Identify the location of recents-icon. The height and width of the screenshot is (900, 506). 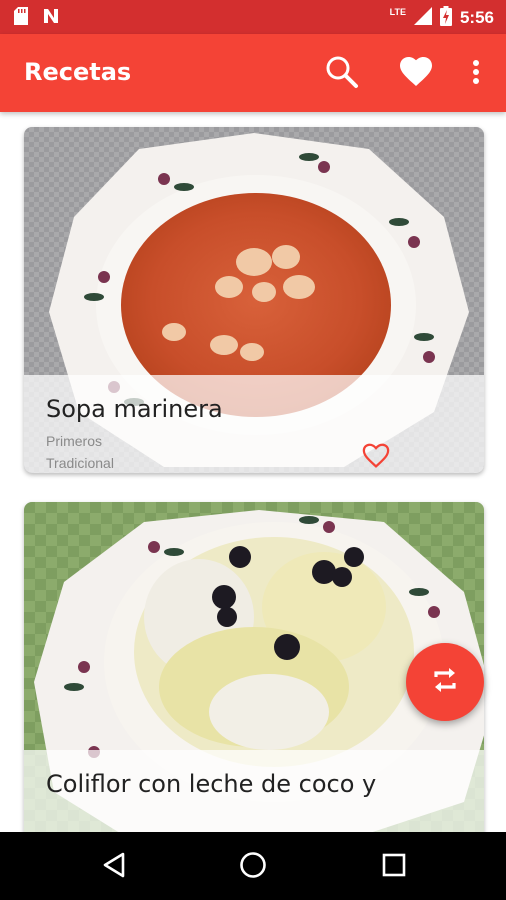
(394, 867).